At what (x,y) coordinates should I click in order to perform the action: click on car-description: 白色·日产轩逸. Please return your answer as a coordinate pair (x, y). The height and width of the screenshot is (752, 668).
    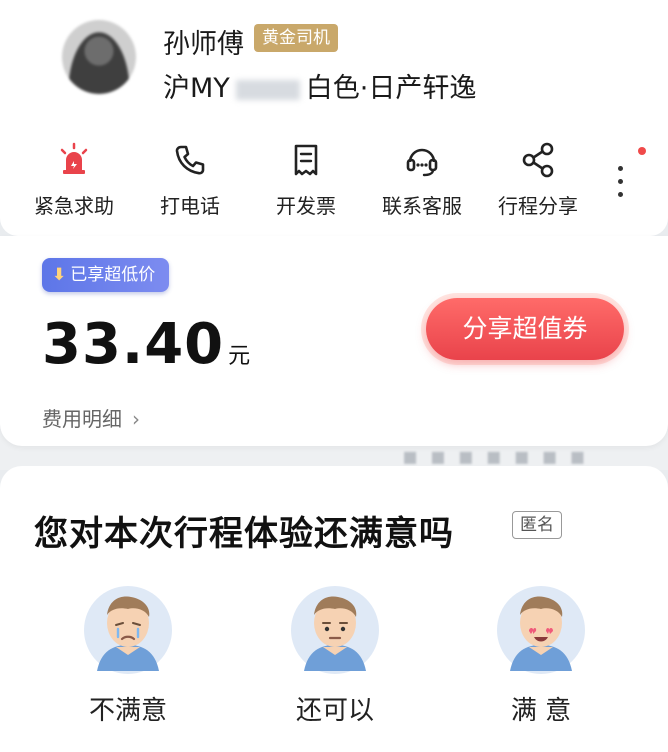
    Looking at the image, I should click on (391, 88).